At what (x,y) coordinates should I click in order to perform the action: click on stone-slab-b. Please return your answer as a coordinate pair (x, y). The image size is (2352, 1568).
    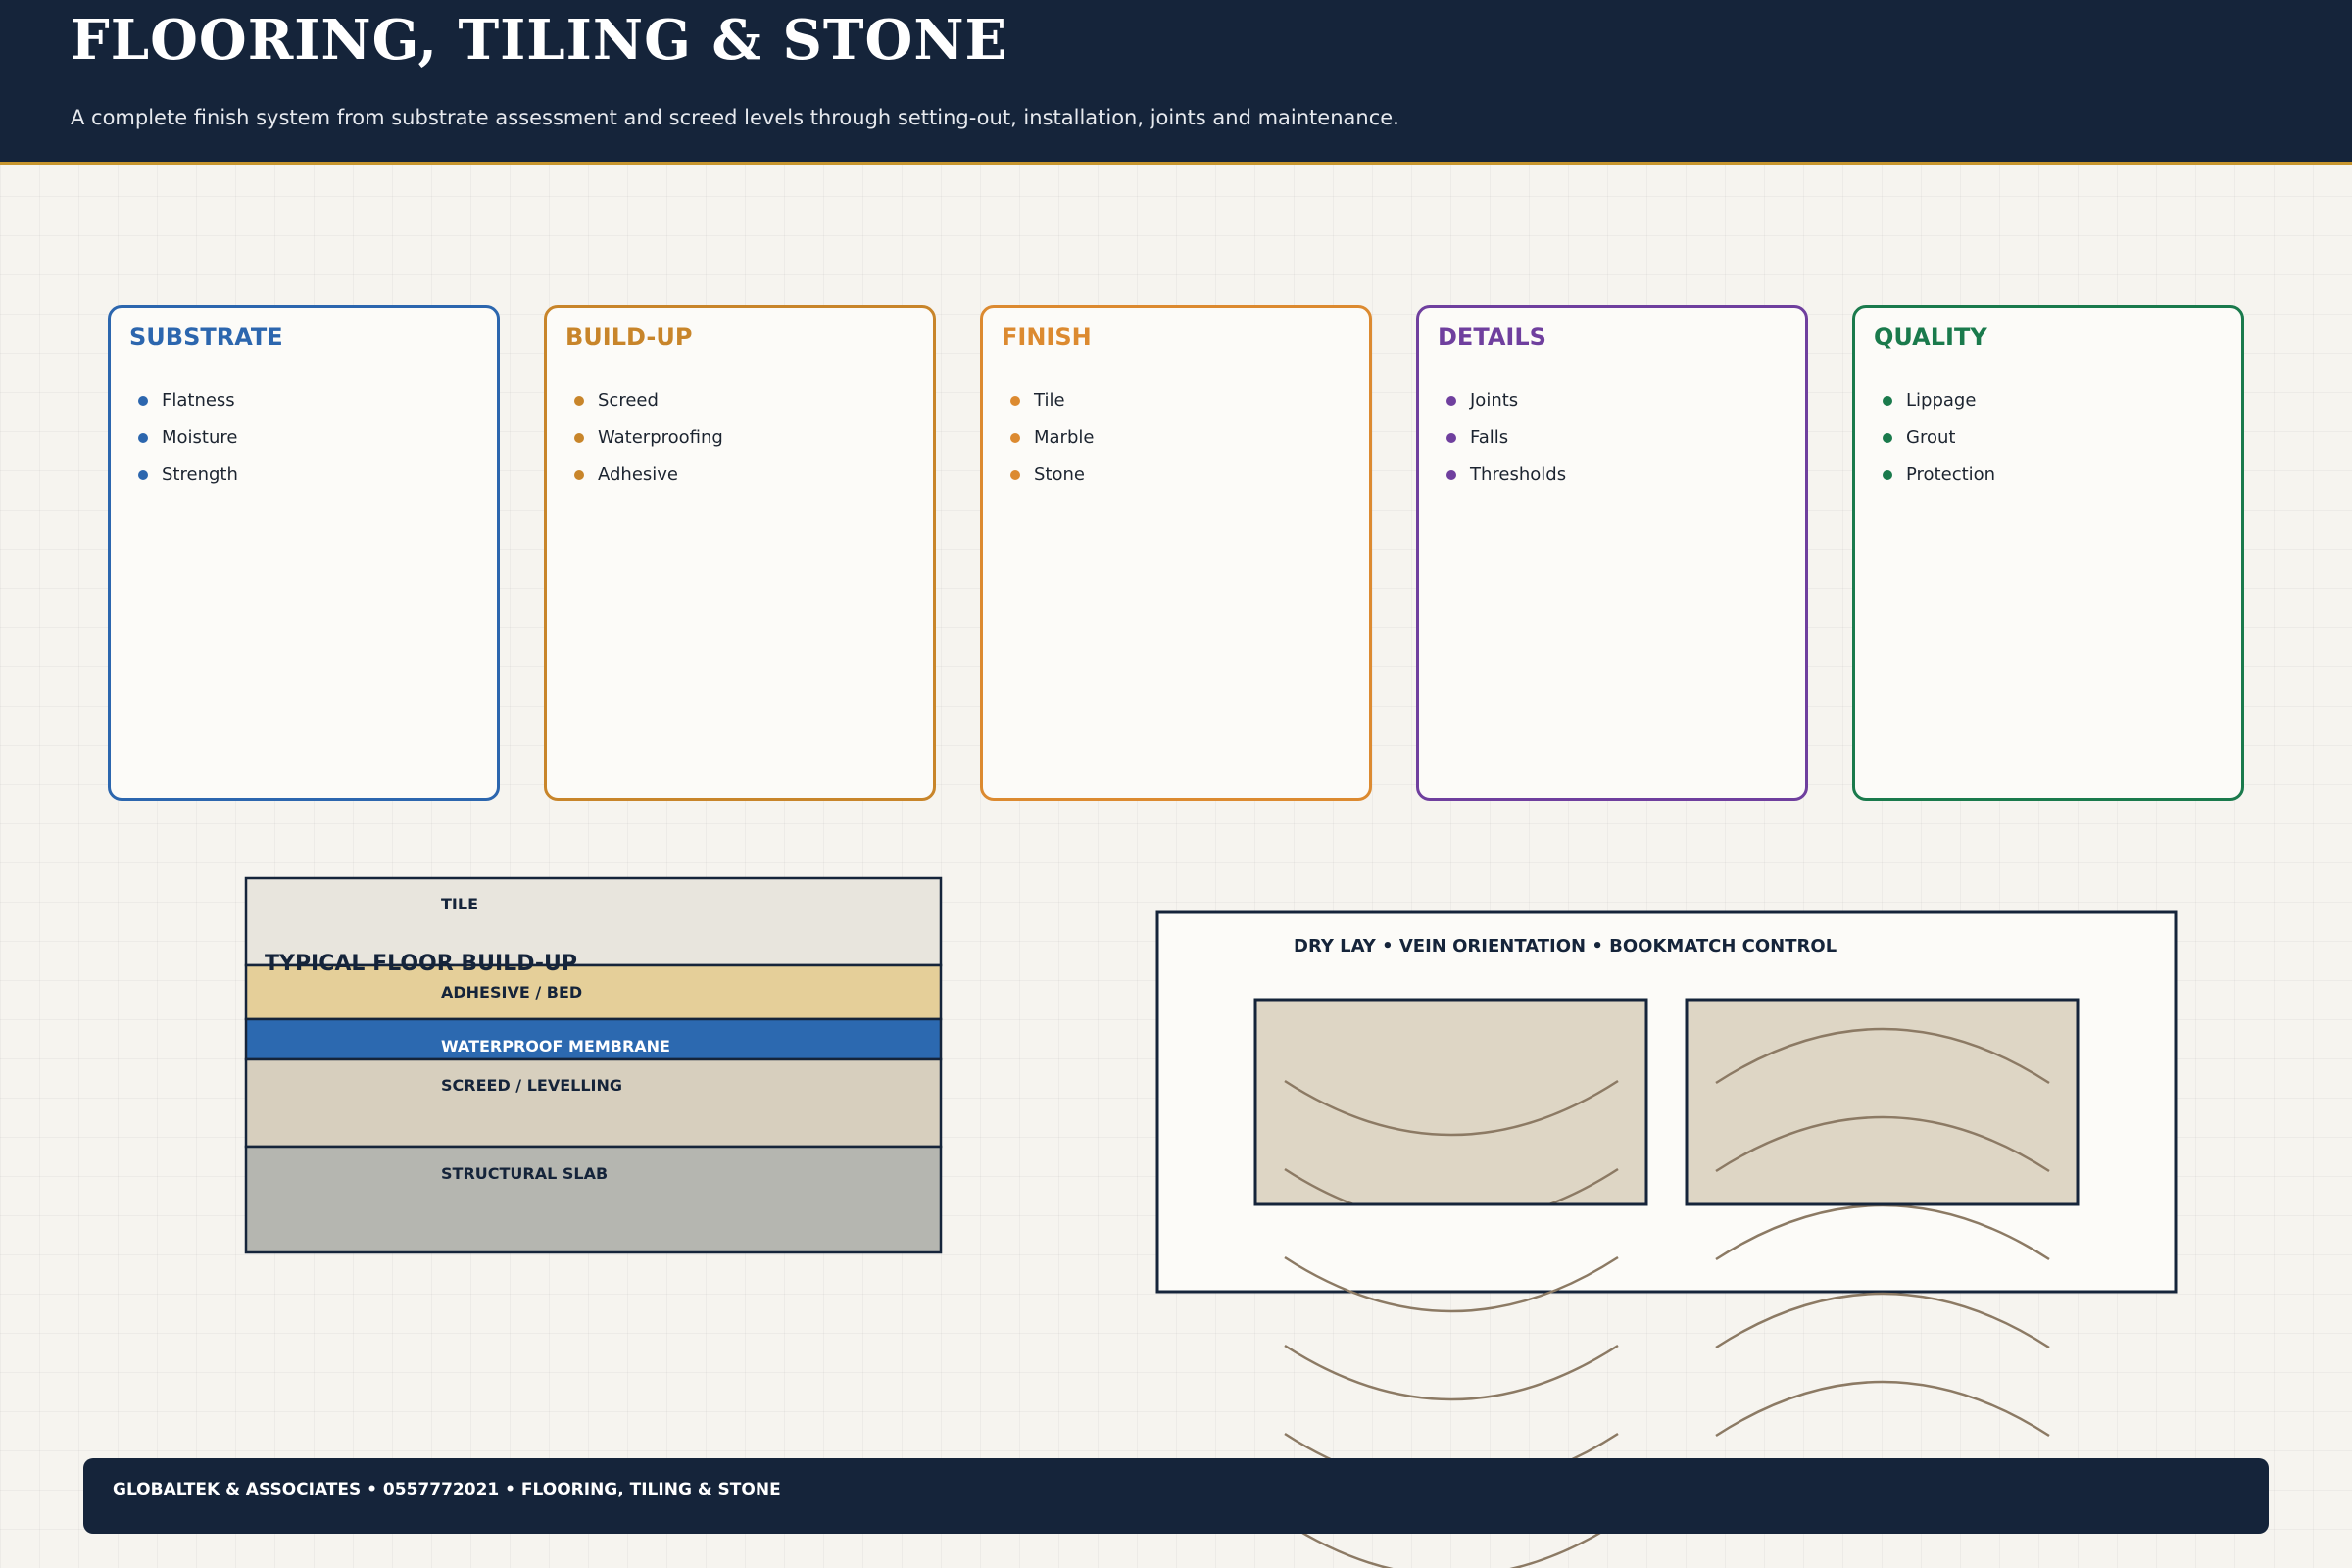
    Looking at the image, I should click on (1882, 1102).